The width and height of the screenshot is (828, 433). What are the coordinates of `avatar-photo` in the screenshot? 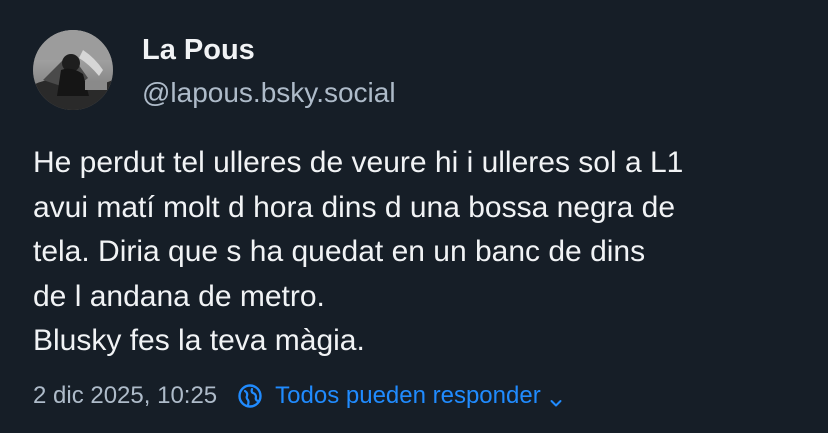 It's located at (73, 70).